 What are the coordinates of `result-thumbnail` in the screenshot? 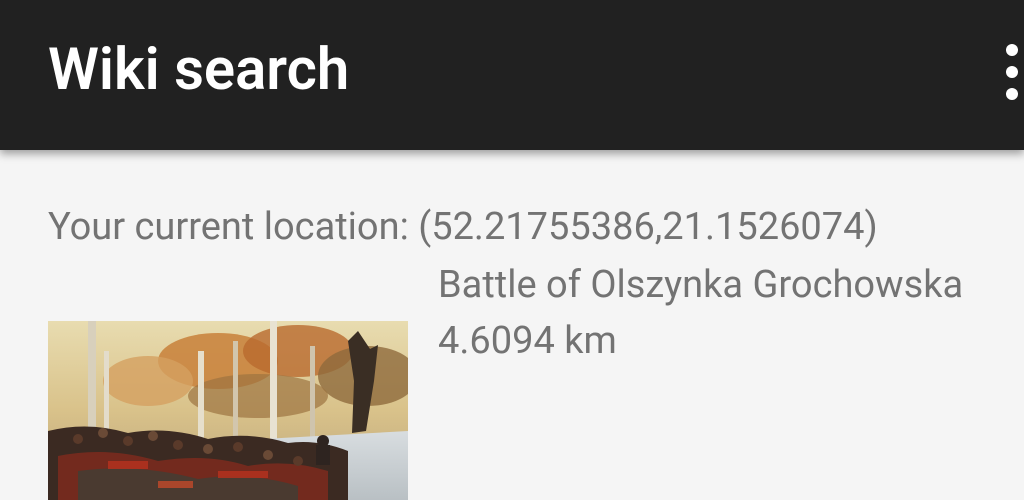 It's located at (228, 410).